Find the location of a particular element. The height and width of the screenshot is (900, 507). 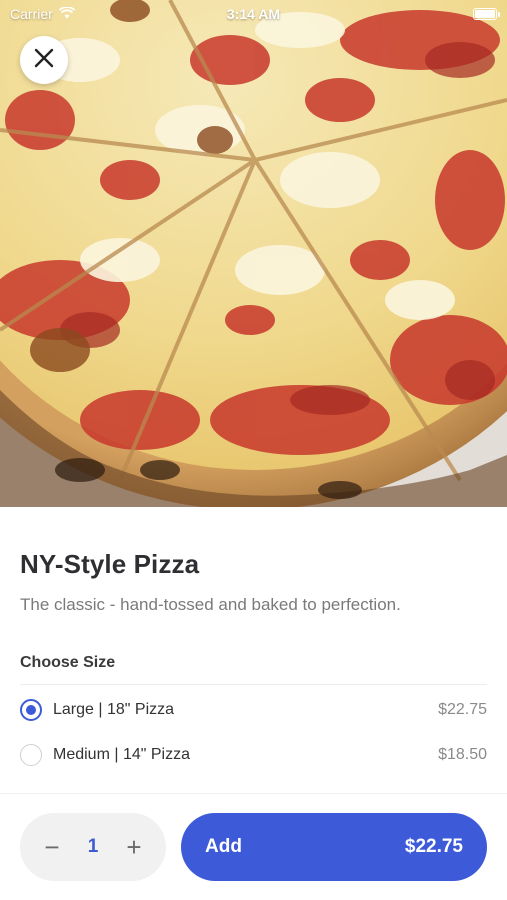

add-to-cart-button: Add $22.75 is located at coordinates (334, 847).